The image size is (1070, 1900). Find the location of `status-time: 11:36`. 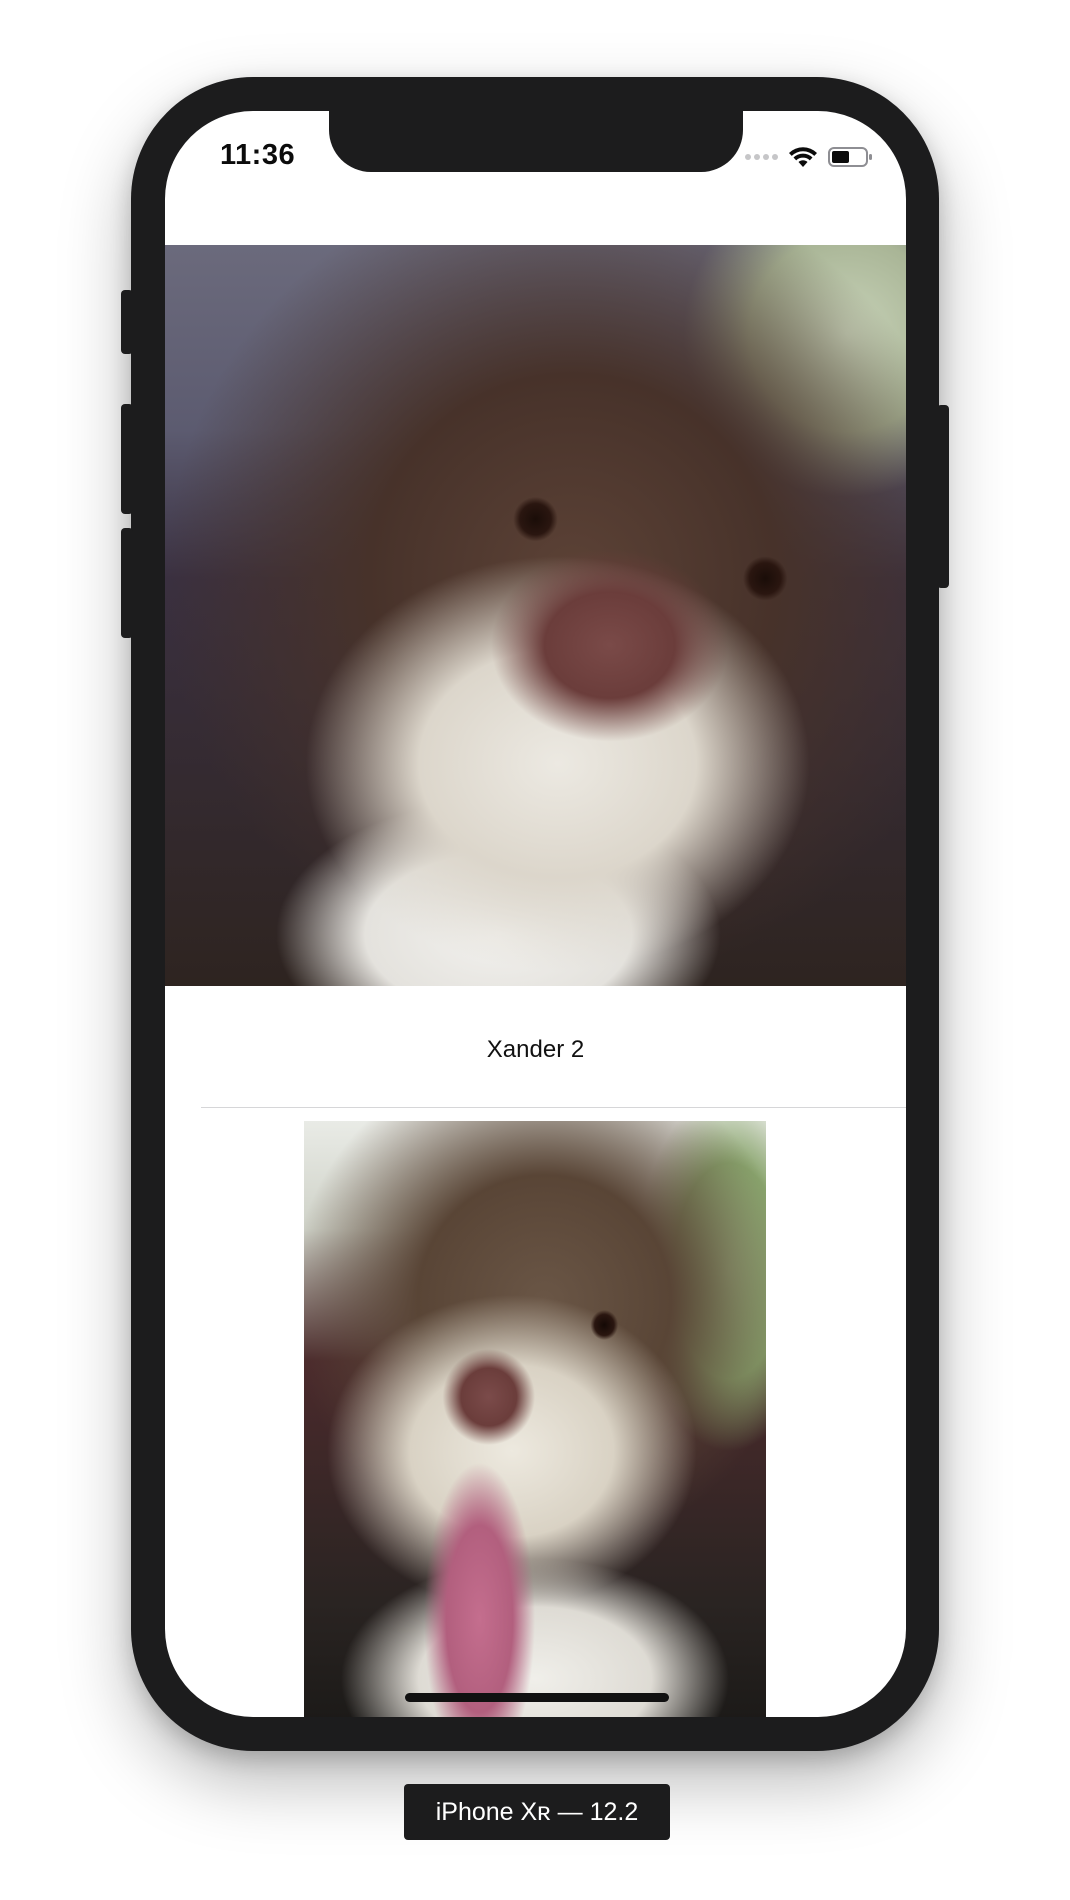

status-time: 11:36 is located at coordinates (258, 155).